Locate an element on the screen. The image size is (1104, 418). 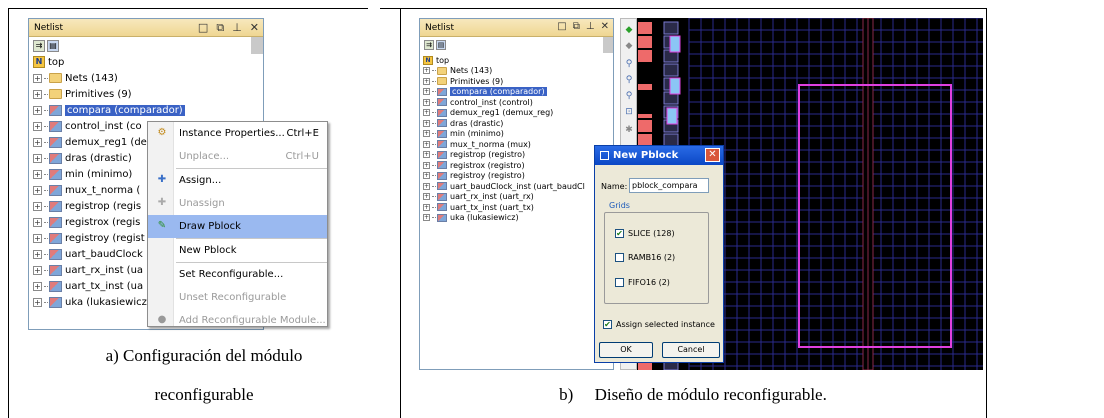
menu-item-label: New Pblock is located at coordinates (208, 250).